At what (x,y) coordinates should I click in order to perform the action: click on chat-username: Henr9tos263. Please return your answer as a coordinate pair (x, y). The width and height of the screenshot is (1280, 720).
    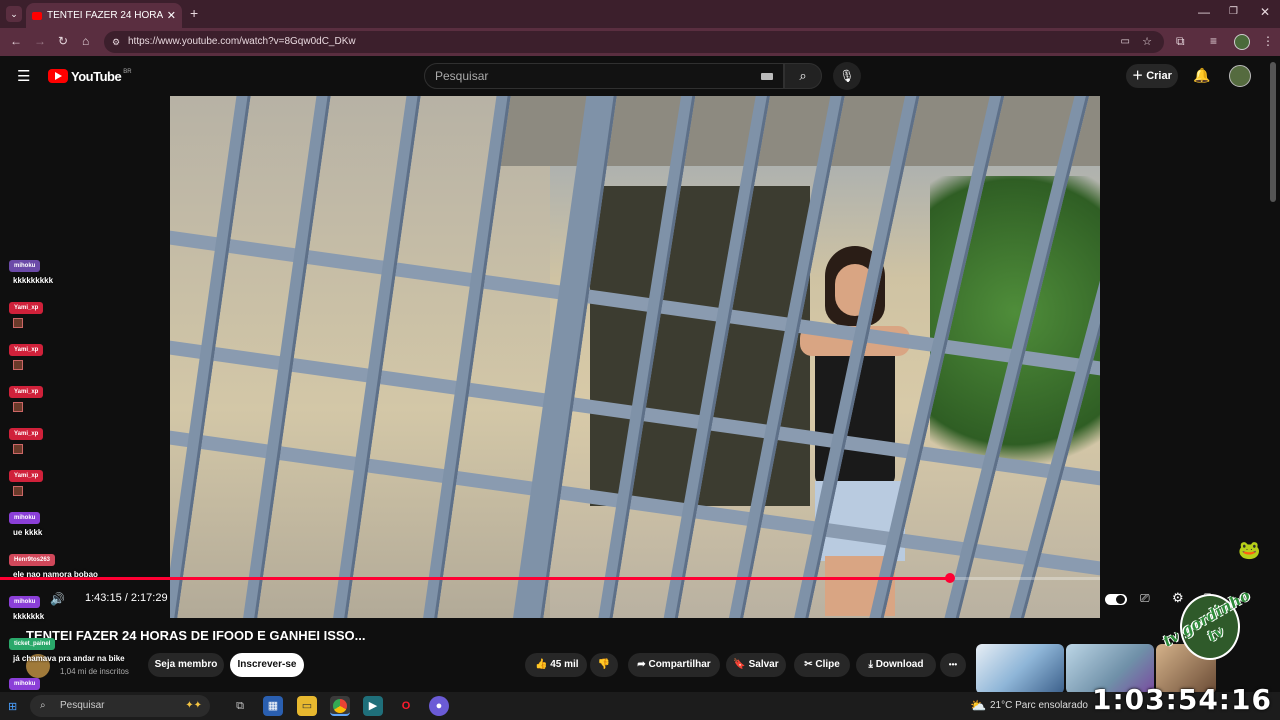
    Looking at the image, I should click on (32, 560).